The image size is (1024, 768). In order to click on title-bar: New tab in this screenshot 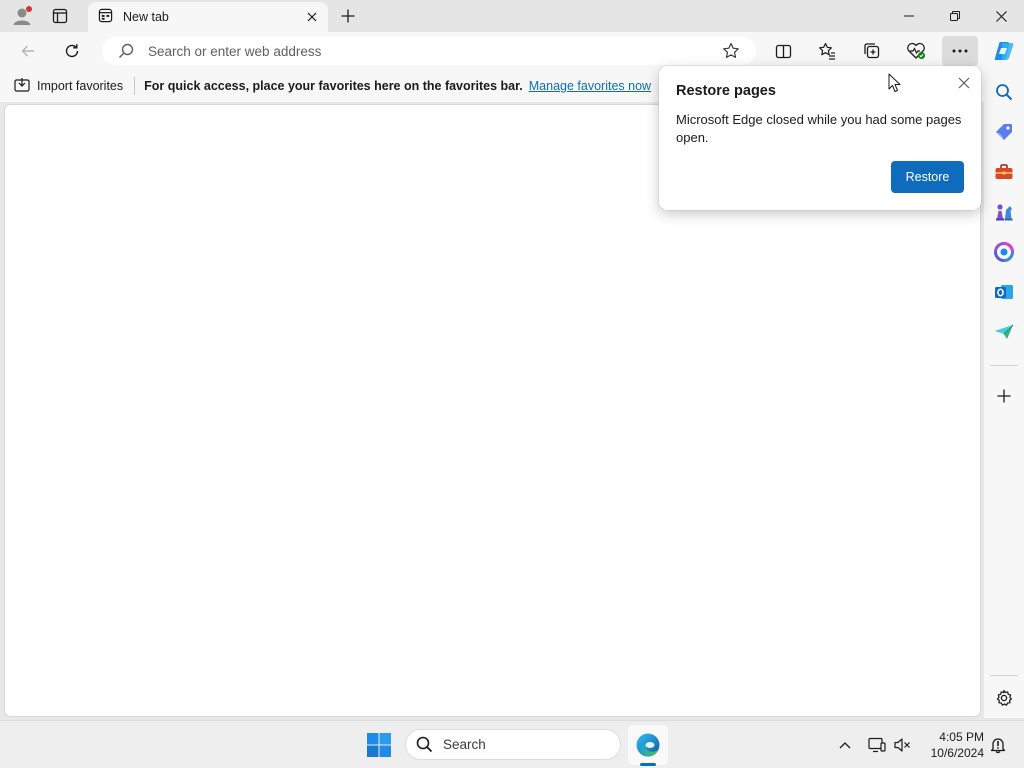, I will do `click(512, 16)`.